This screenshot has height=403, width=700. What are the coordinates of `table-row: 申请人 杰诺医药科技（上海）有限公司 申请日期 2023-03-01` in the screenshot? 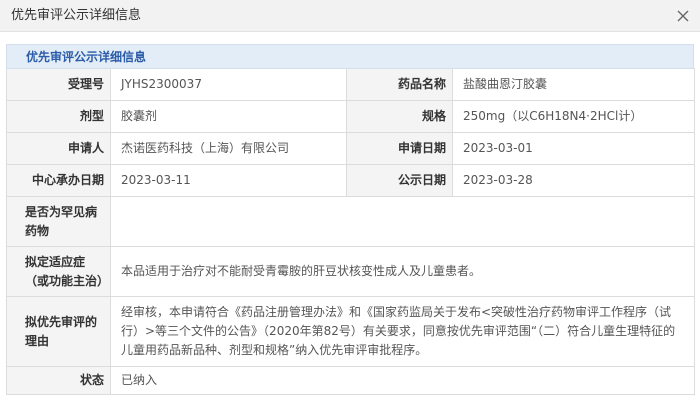 It's located at (350, 148).